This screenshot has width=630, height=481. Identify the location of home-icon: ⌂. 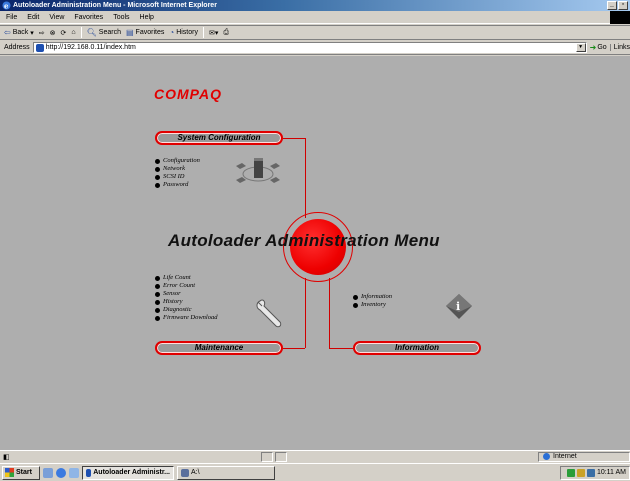
(73, 32).